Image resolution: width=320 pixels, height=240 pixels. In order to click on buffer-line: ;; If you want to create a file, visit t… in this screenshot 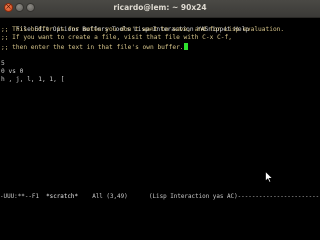, I will do `click(160, 38)`.